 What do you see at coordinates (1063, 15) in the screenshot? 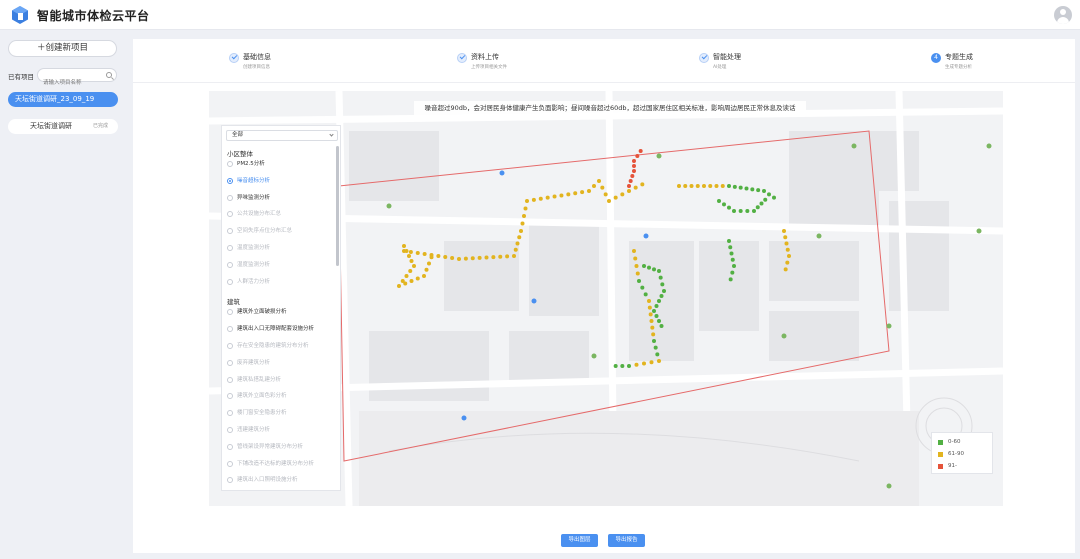
I see `user-avatar-icon` at bounding box center [1063, 15].